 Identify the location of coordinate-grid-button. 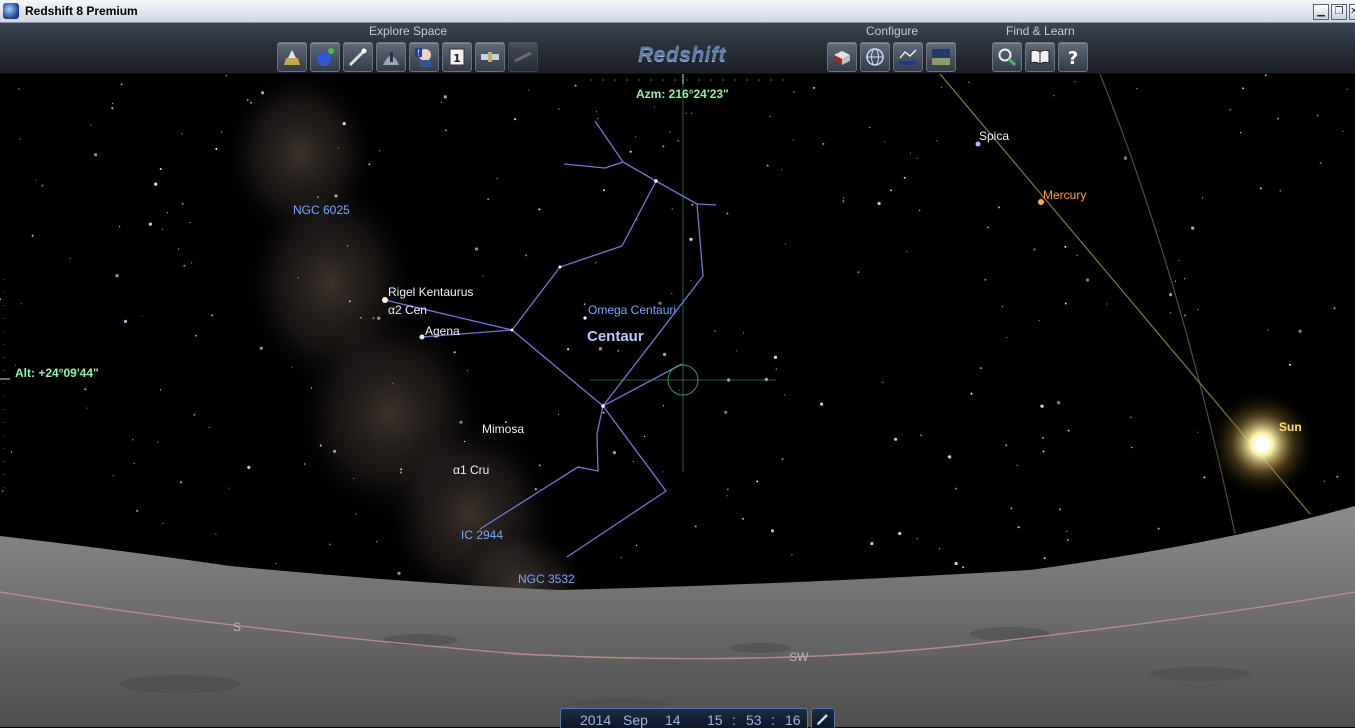
(875, 57).